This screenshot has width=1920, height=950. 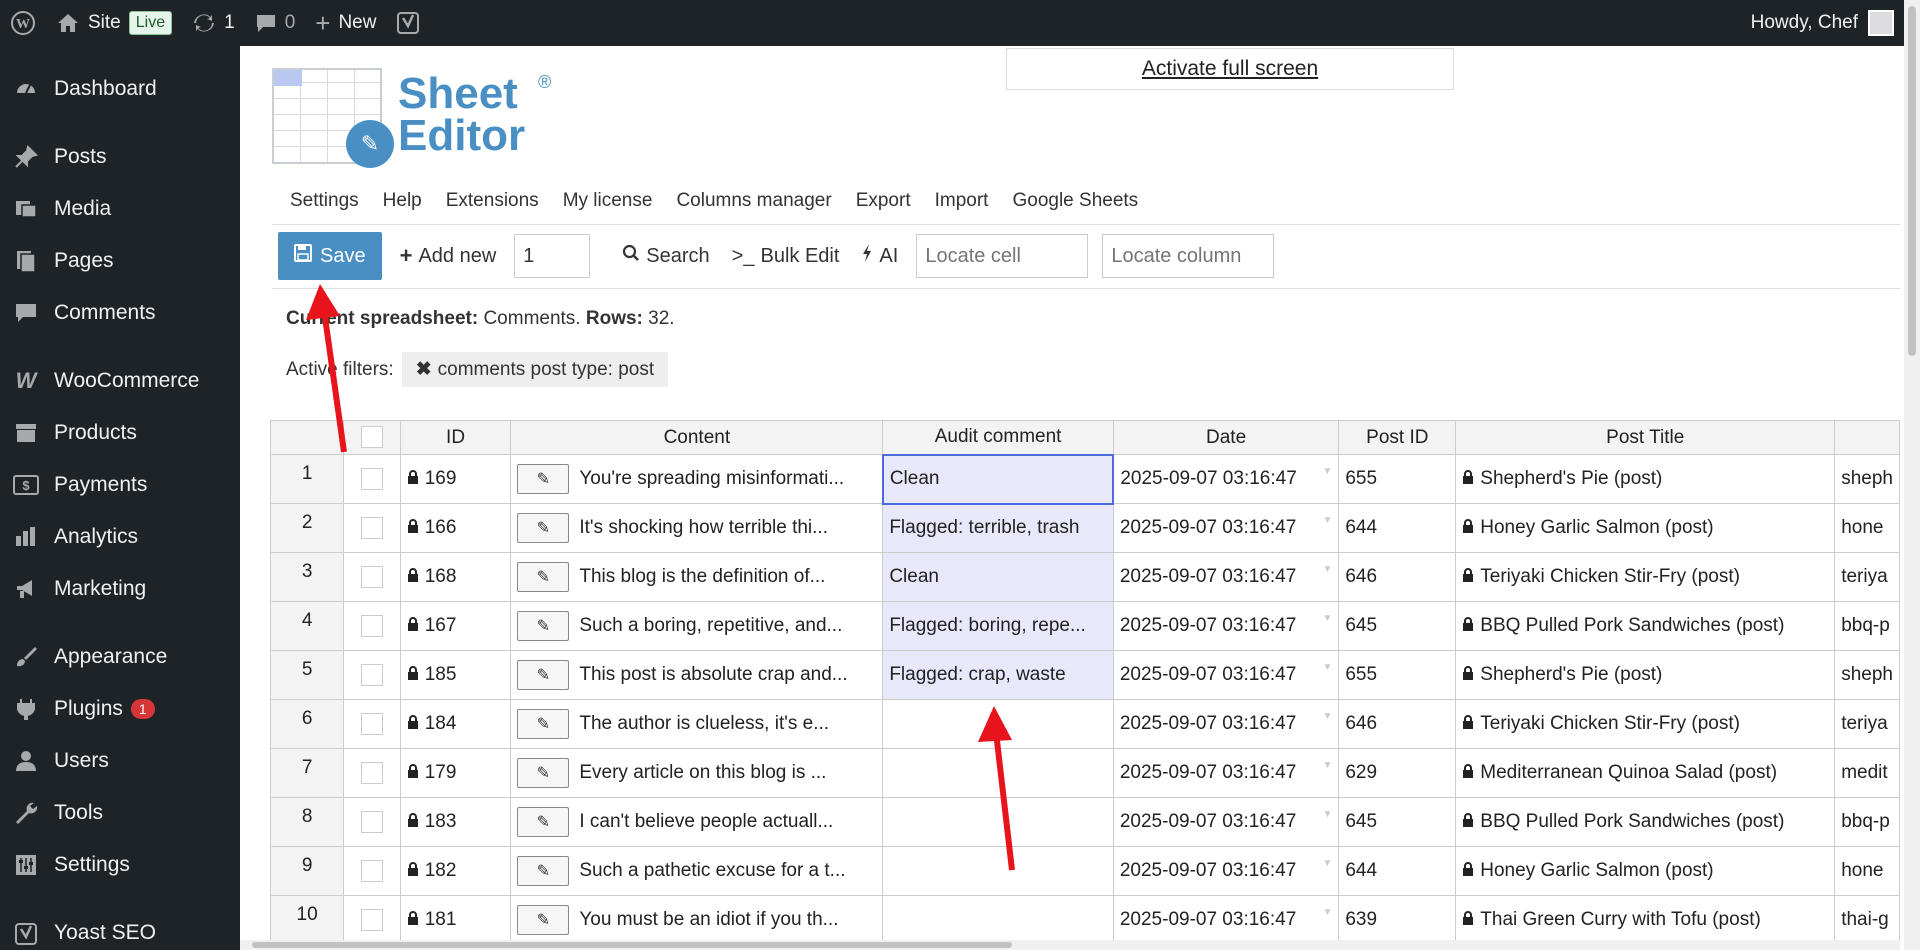 I want to click on add-new-quantity-input, so click(x=552, y=256).